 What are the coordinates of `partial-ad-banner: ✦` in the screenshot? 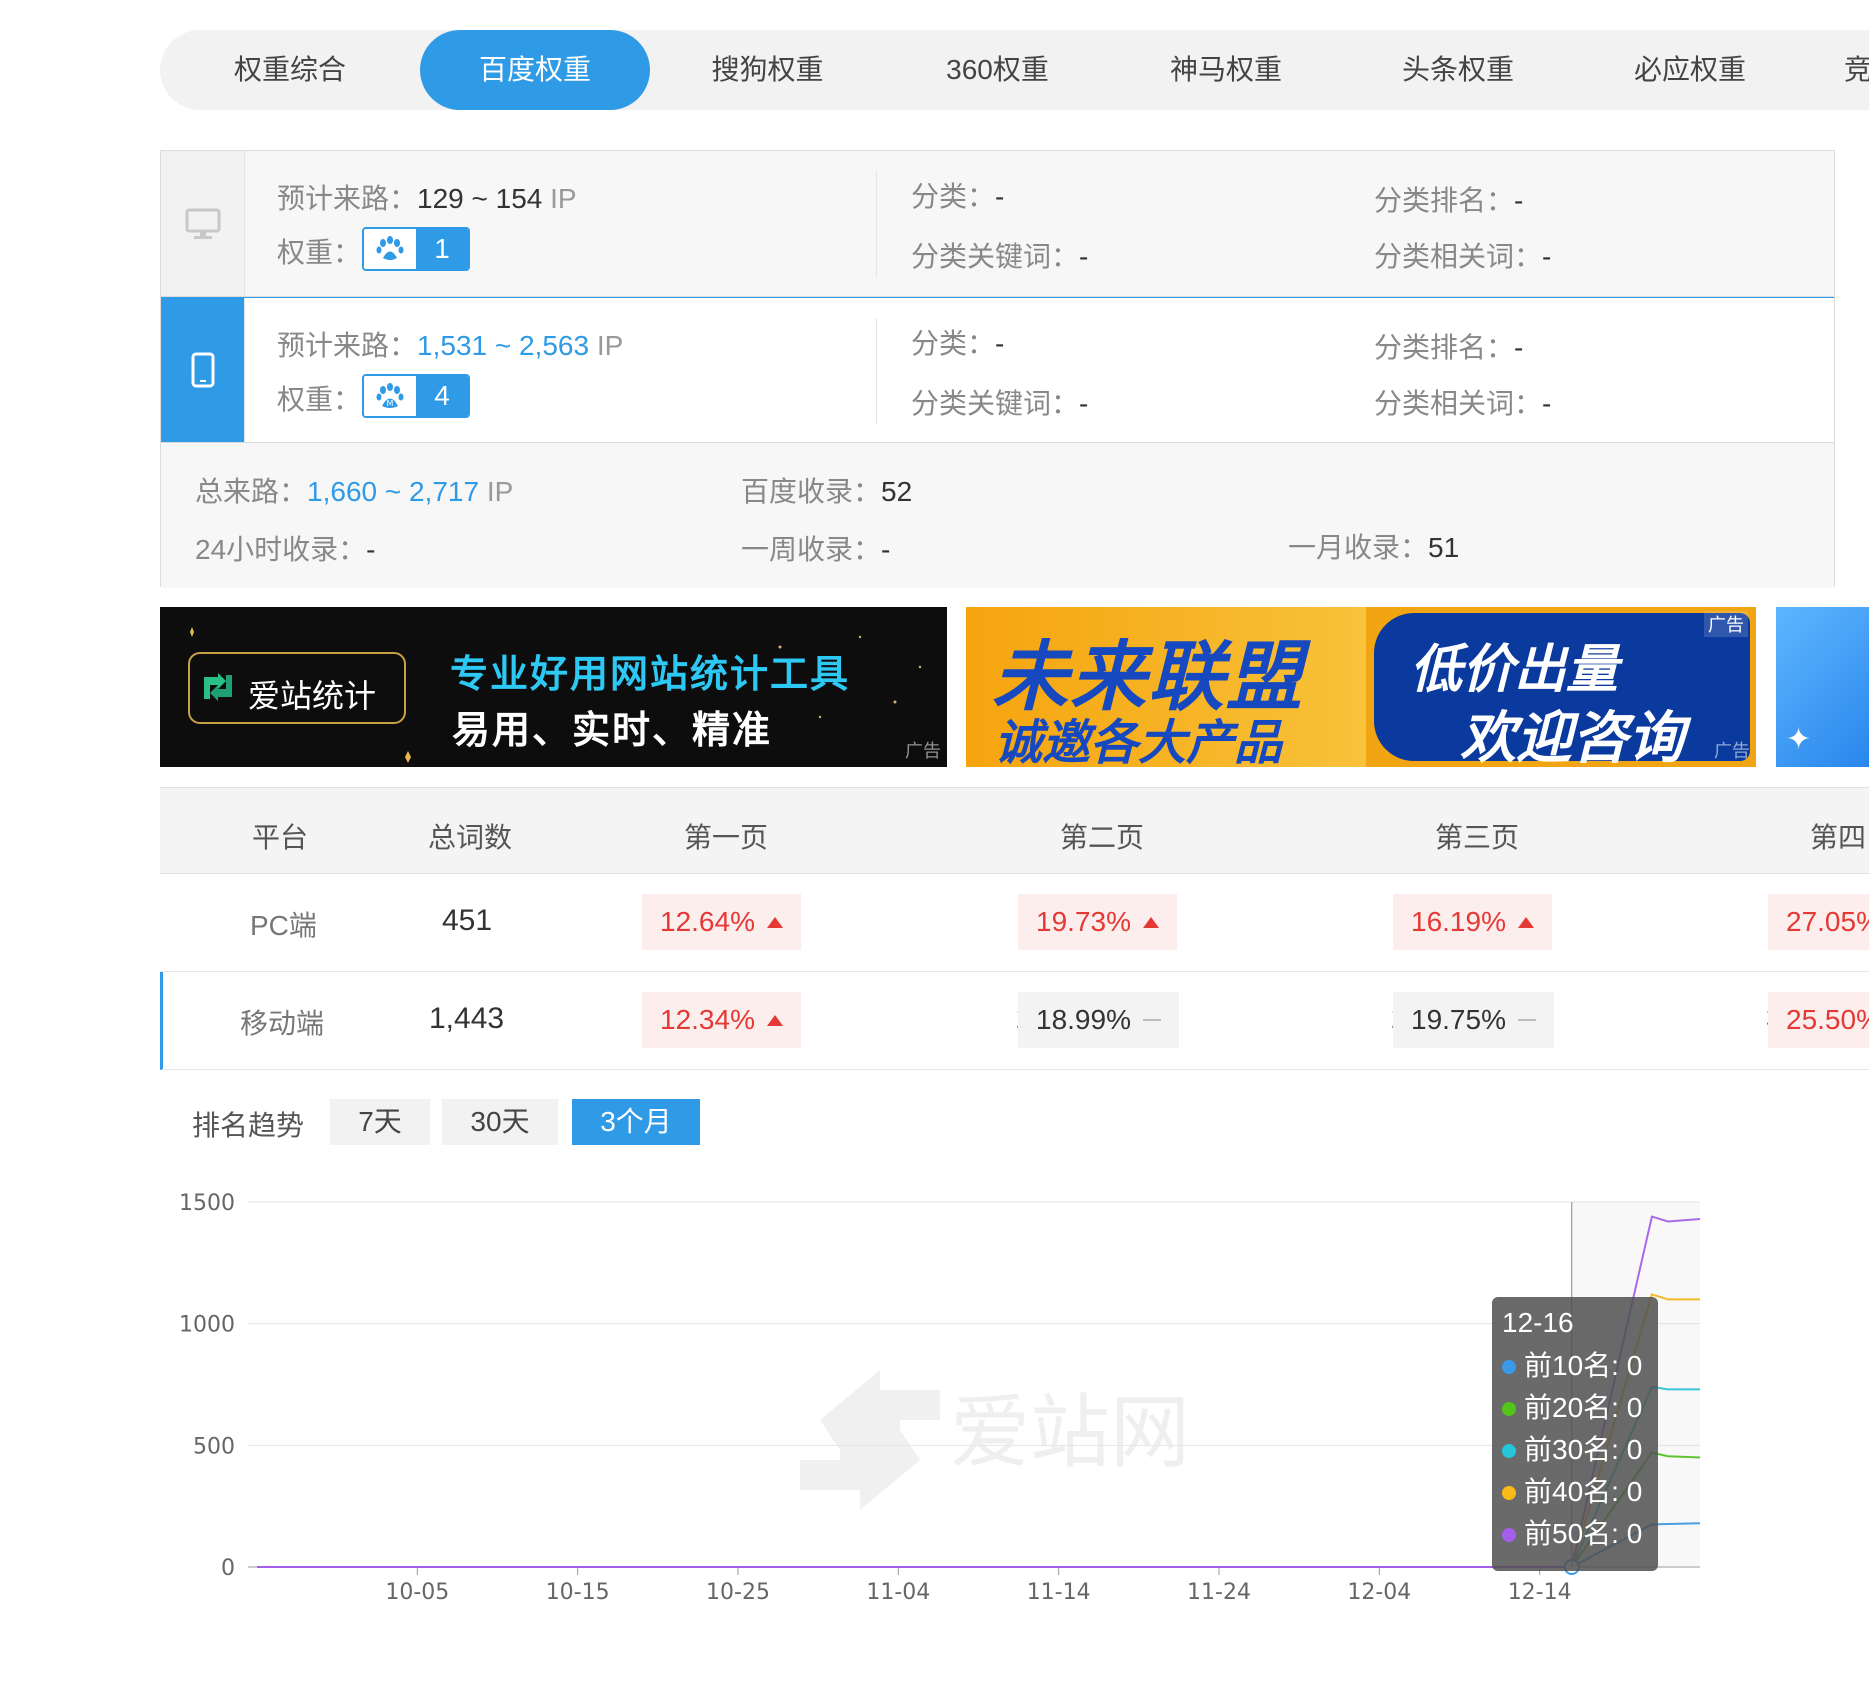 It's located at (1822, 687).